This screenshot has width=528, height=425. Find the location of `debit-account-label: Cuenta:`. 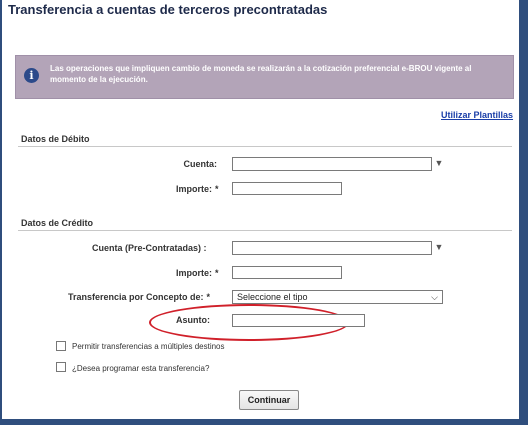

debit-account-label: Cuenta: is located at coordinates (200, 164).